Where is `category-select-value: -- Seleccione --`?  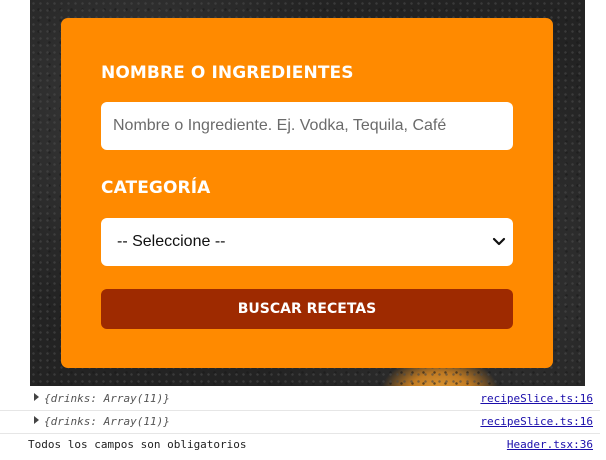
category-select-value: -- Seleccione -- is located at coordinates (171, 241).